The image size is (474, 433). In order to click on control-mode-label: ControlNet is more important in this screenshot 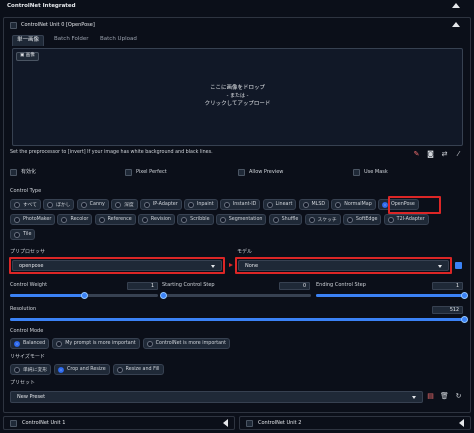, I will do `click(190, 343)`.